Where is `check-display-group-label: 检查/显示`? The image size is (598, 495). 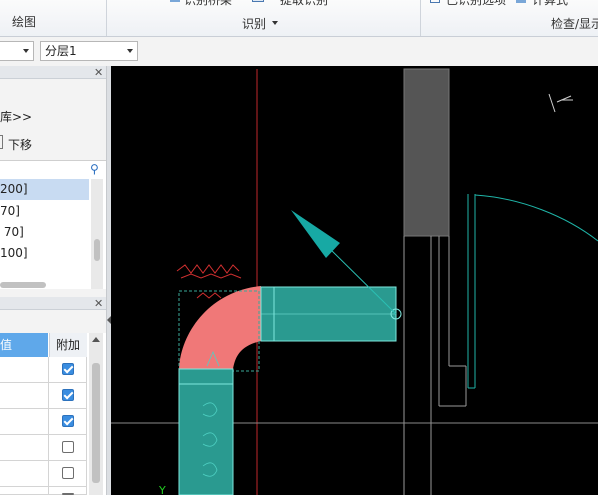 check-display-group-label: 检查/显示 is located at coordinates (574, 24).